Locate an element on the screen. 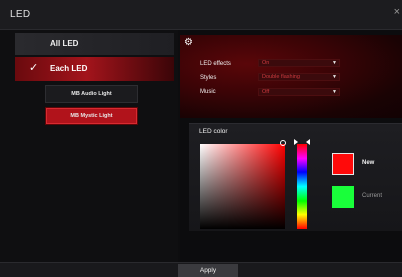 The width and height of the screenshot is (402, 277). styles-dropdown: Double flashing ▼ is located at coordinates (299, 77).